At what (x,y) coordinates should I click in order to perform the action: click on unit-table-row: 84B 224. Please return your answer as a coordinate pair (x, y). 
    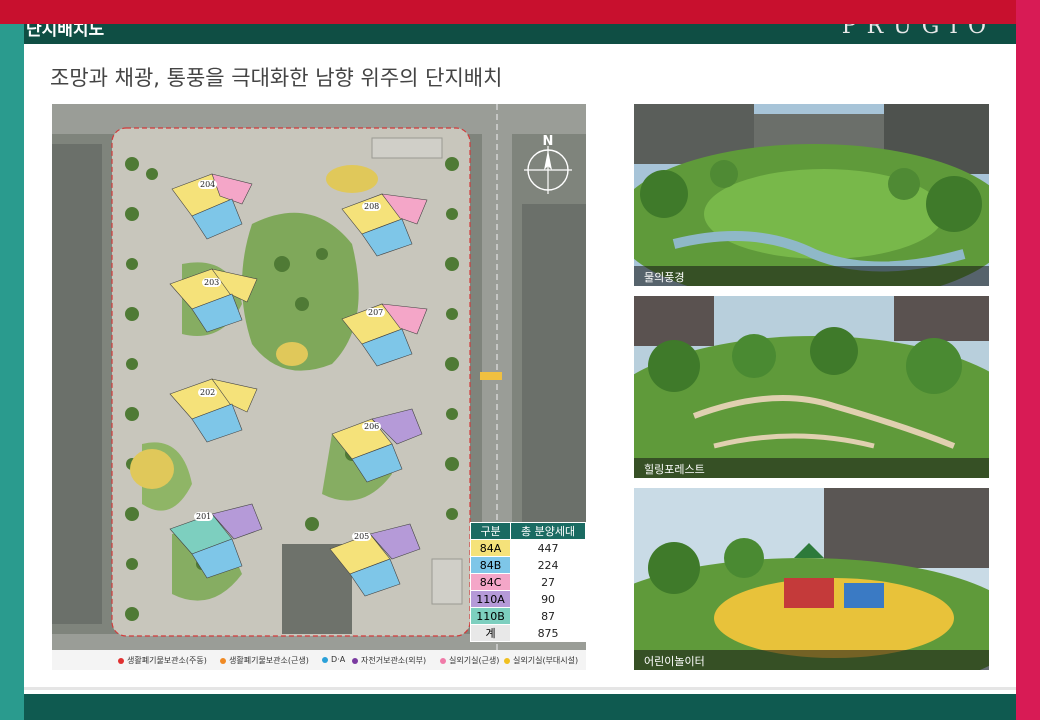
    Looking at the image, I should click on (527, 565).